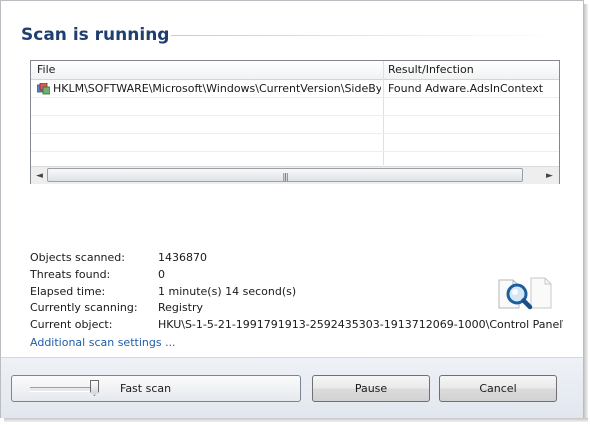 The width and height of the screenshot is (590, 425). I want to click on slider-label: Fast scan, so click(146, 388).